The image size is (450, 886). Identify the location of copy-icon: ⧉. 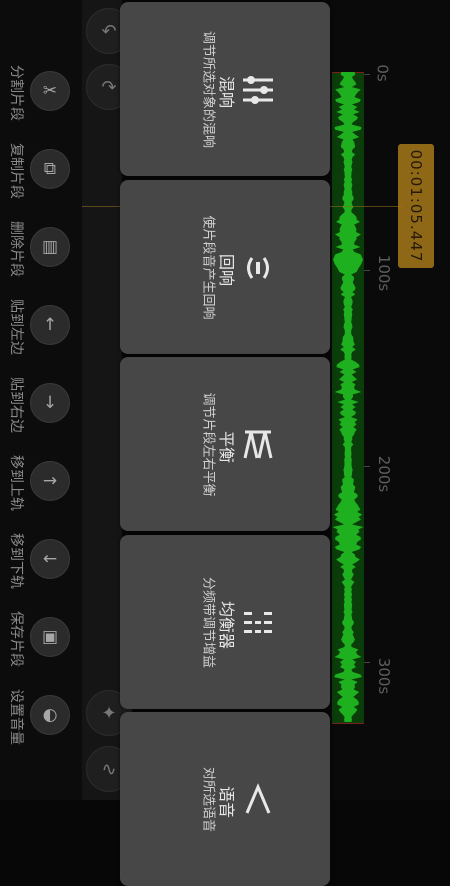
(50, 169).